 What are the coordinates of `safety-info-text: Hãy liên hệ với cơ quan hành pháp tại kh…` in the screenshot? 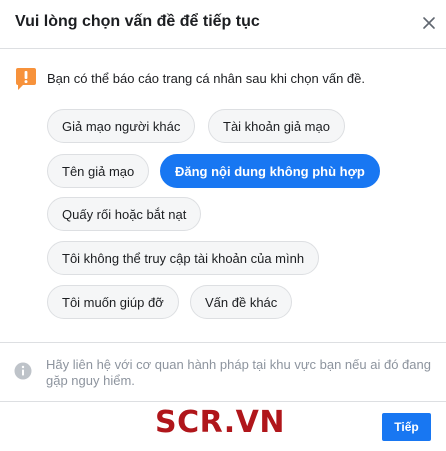 It's located at (238, 372).